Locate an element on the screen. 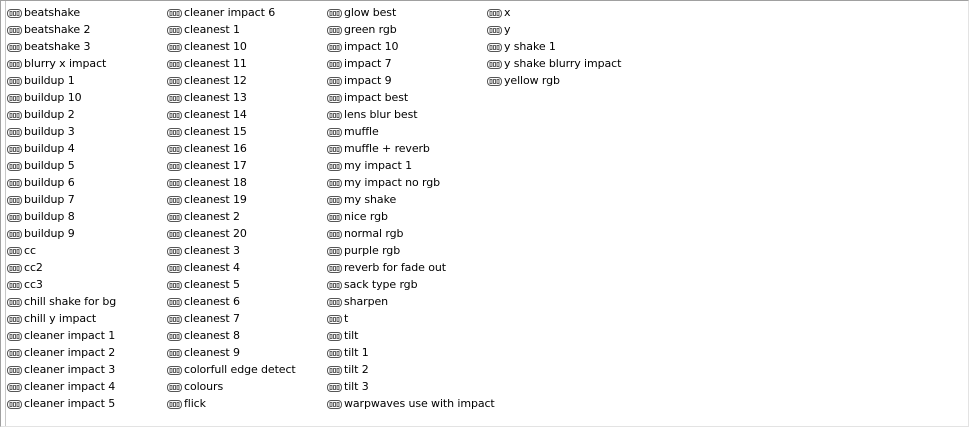 Image resolution: width=969 pixels, height=427 pixels. list-item: cleanest 7 is located at coordinates (246, 318).